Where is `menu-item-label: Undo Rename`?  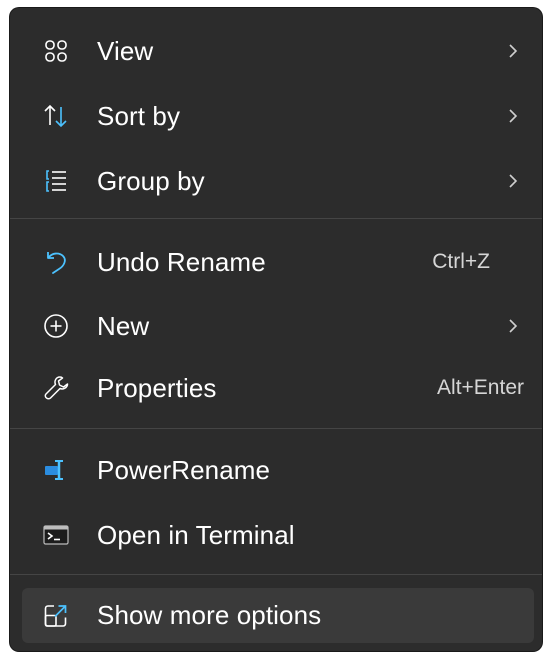
menu-item-label: Undo Rename is located at coordinates (181, 261).